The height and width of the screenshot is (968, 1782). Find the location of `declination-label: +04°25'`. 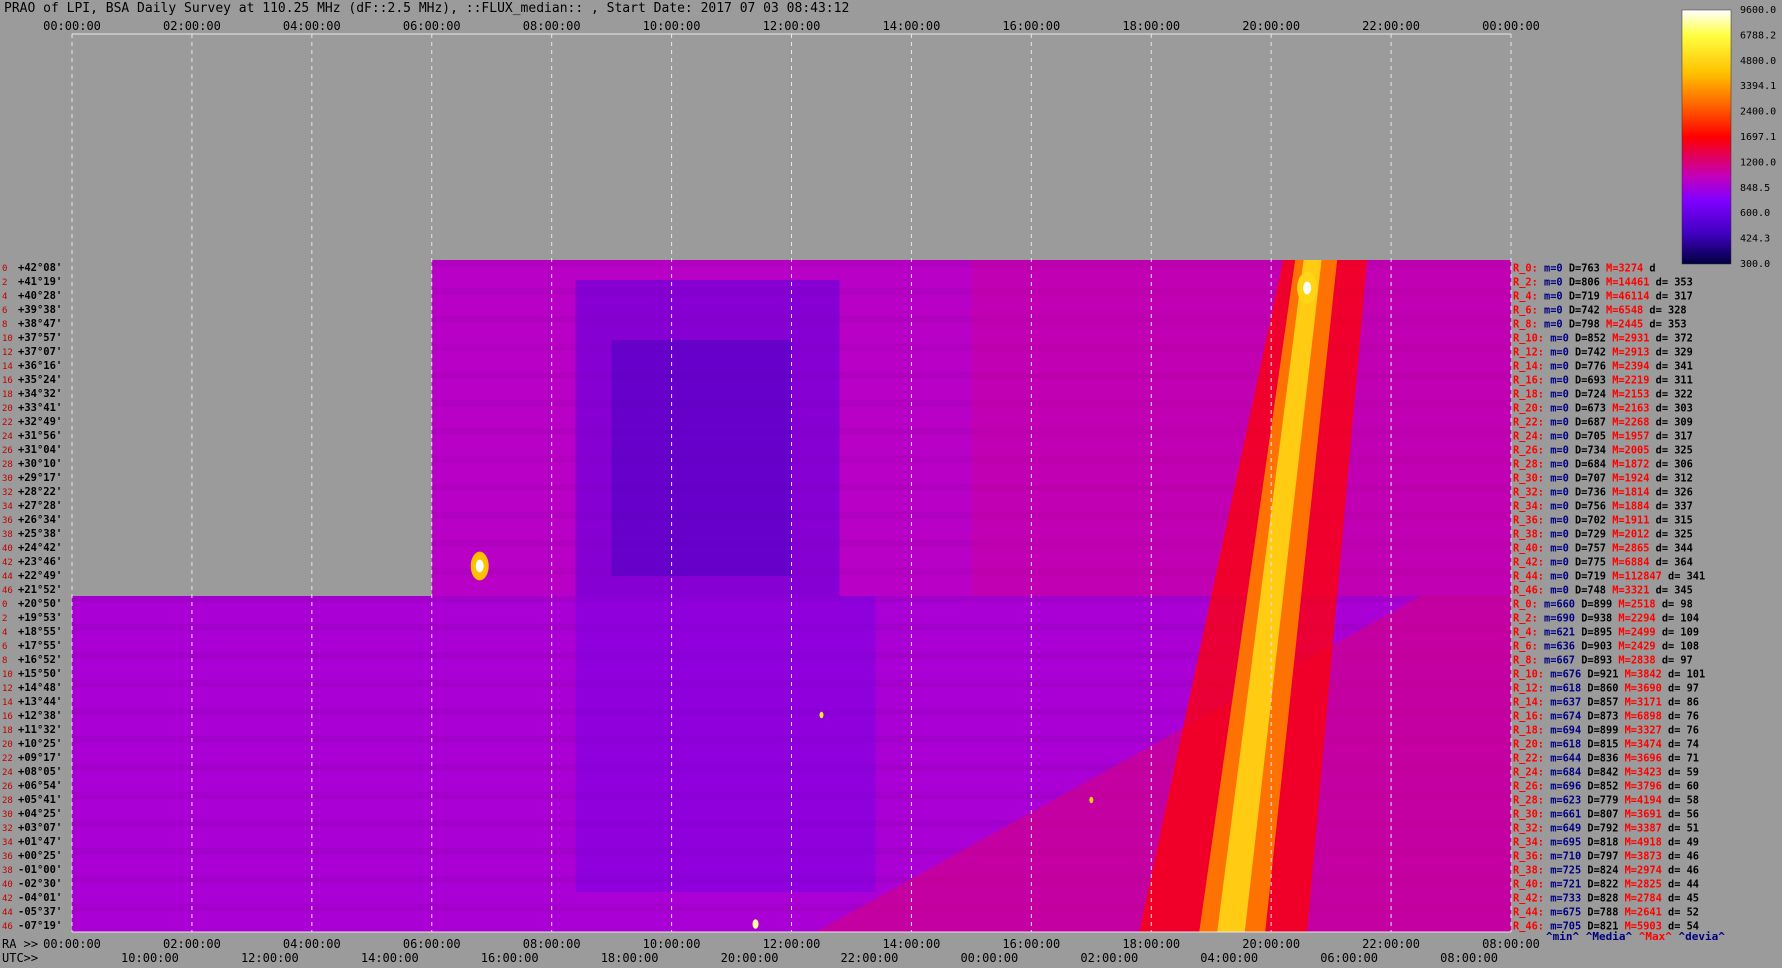

declination-label: +04°25' is located at coordinates (40, 814).